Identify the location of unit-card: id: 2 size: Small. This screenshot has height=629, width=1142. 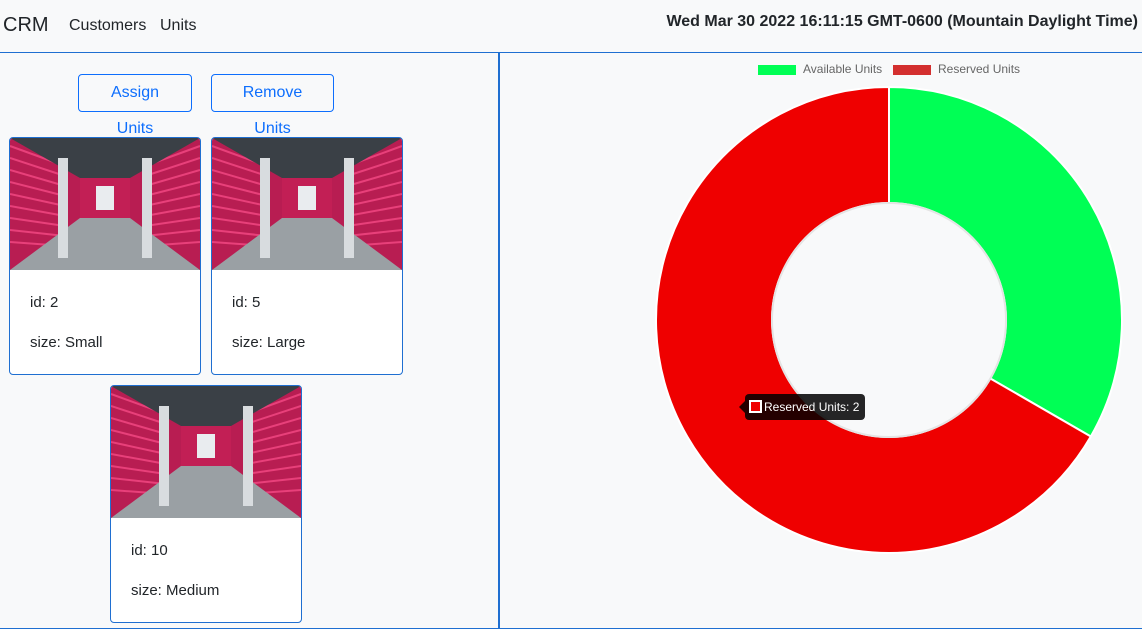
(105, 256).